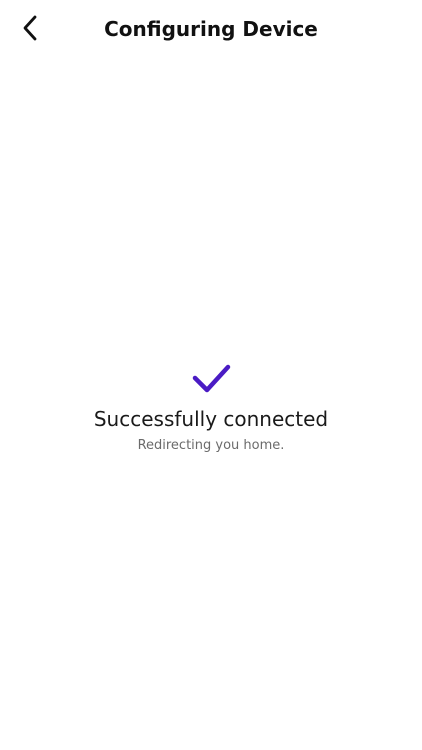 Image resolution: width=422 pixels, height=750 pixels. I want to click on header: Configuring Device, so click(211, 29).